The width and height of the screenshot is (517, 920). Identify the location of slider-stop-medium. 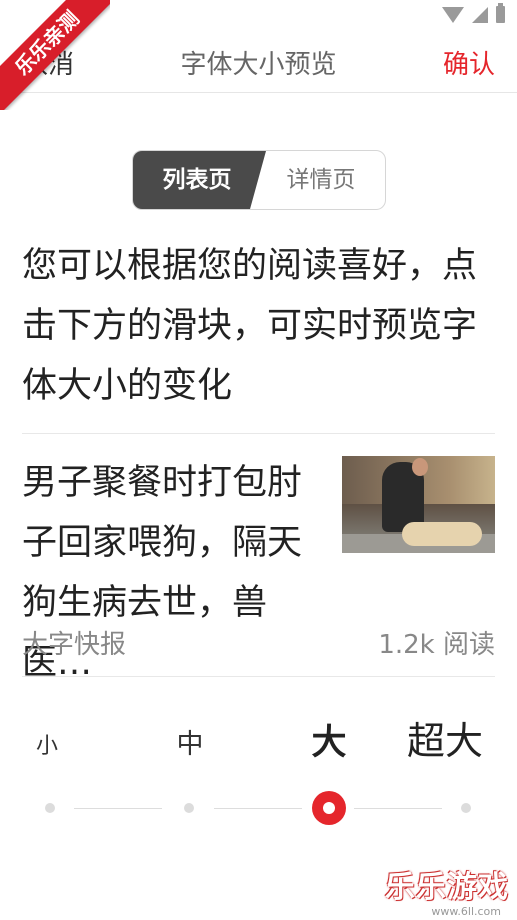
(189, 808).